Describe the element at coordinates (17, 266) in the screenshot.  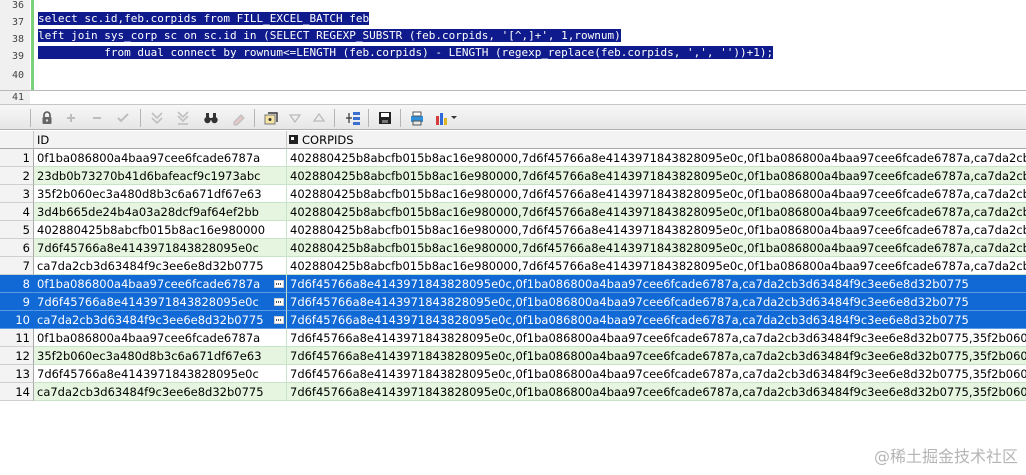
I see `row-number: 7` at that location.